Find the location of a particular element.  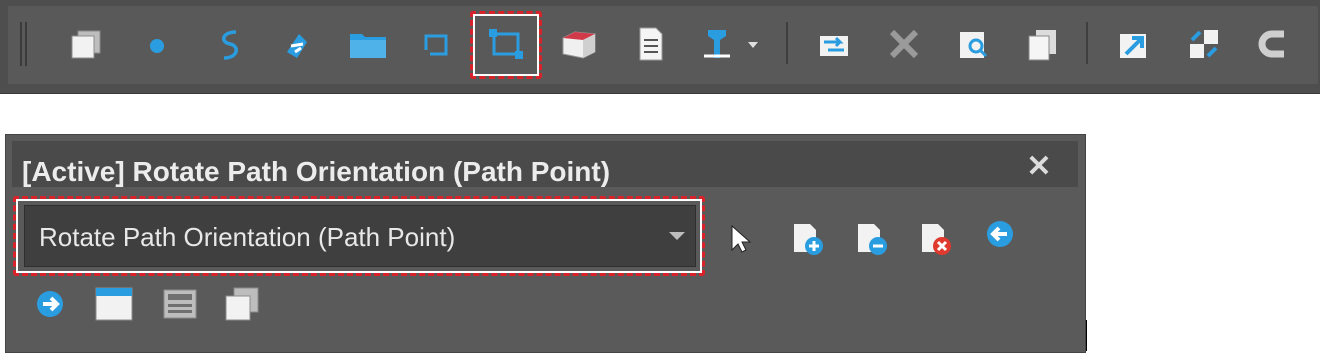

pointer-arrow-icon is located at coordinates (740, 238).